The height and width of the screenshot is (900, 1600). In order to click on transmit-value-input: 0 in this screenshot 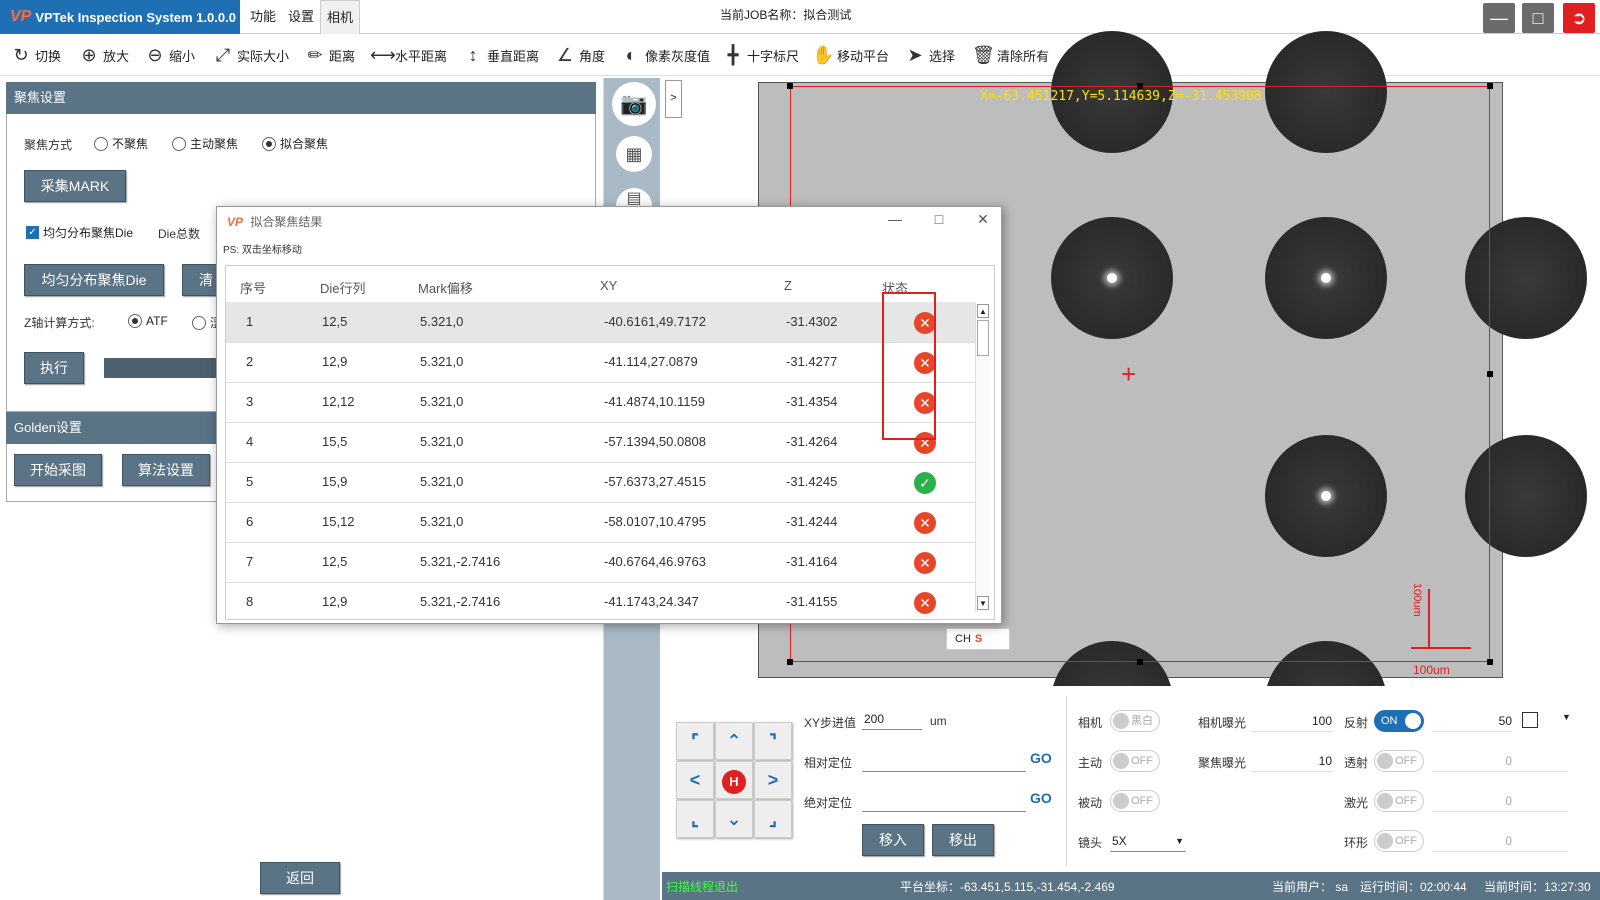, I will do `click(1472, 761)`.